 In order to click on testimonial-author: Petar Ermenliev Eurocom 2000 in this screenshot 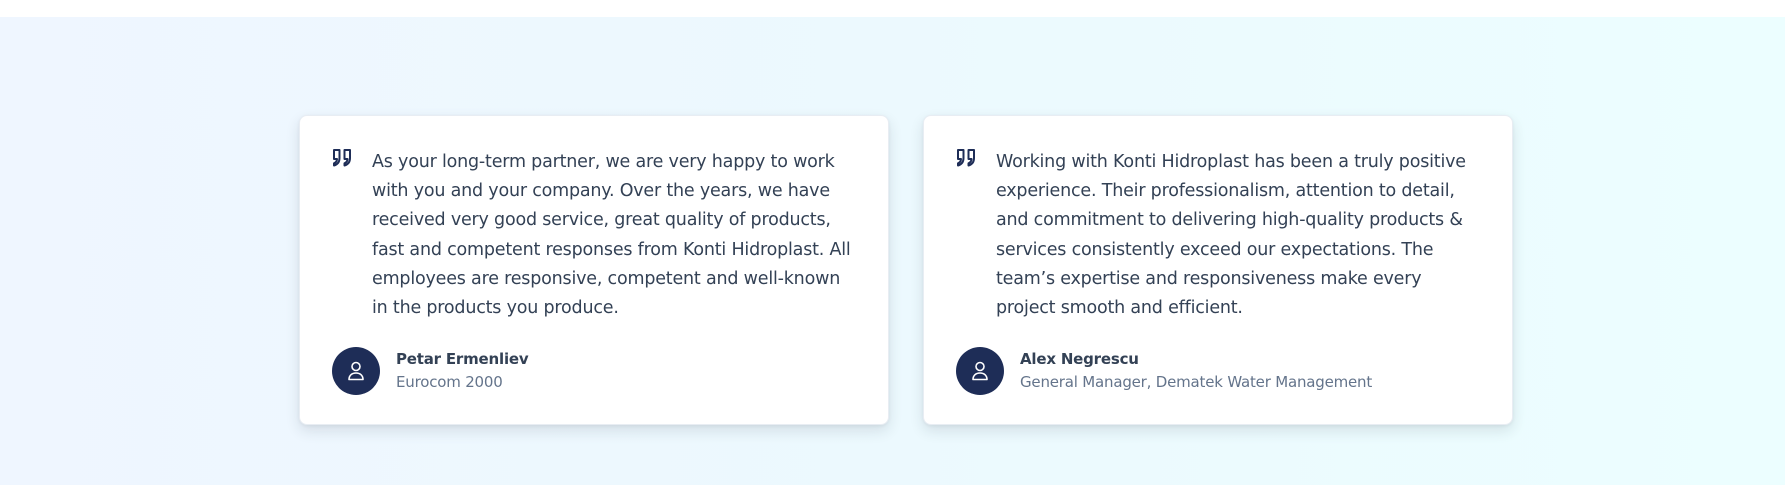, I will do `click(430, 371)`.